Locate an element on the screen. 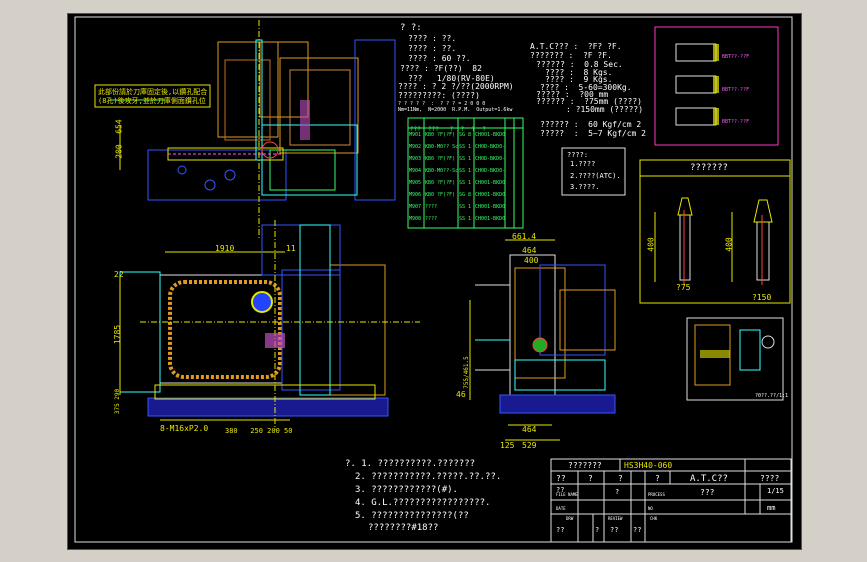 This screenshot has width=867, height=562. tb-review: REVIEW is located at coordinates (615, 518).